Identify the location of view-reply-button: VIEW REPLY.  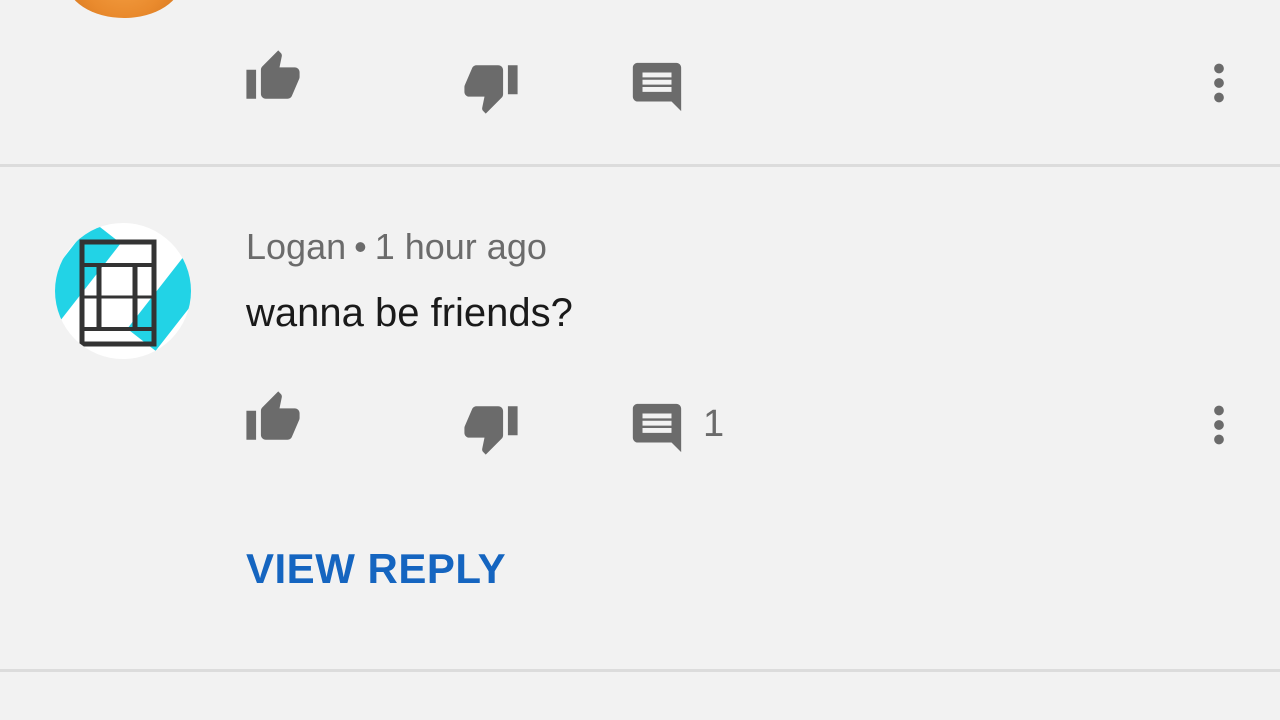
(376, 569).